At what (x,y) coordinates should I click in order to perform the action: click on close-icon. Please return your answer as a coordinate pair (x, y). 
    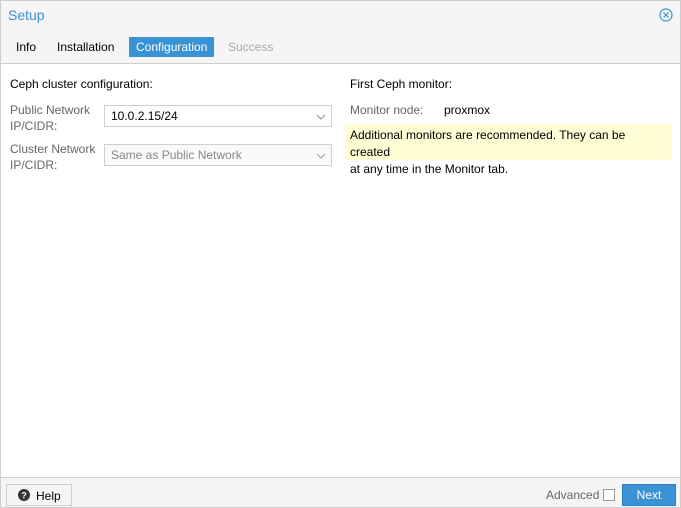
    Looking at the image, I should click on (666, 15).